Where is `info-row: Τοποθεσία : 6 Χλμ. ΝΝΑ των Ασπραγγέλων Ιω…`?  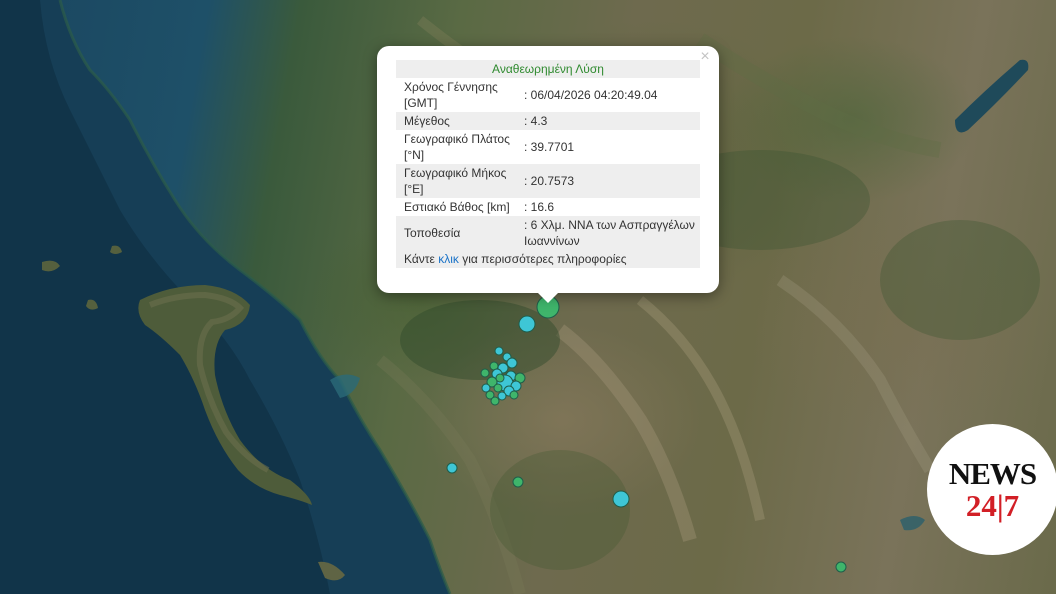 info-row: Τοποθεσία : 6 Χλμ. ΝΝΑ των Ασπραγγέλων Ιω… is located at coordinates (548, 233).